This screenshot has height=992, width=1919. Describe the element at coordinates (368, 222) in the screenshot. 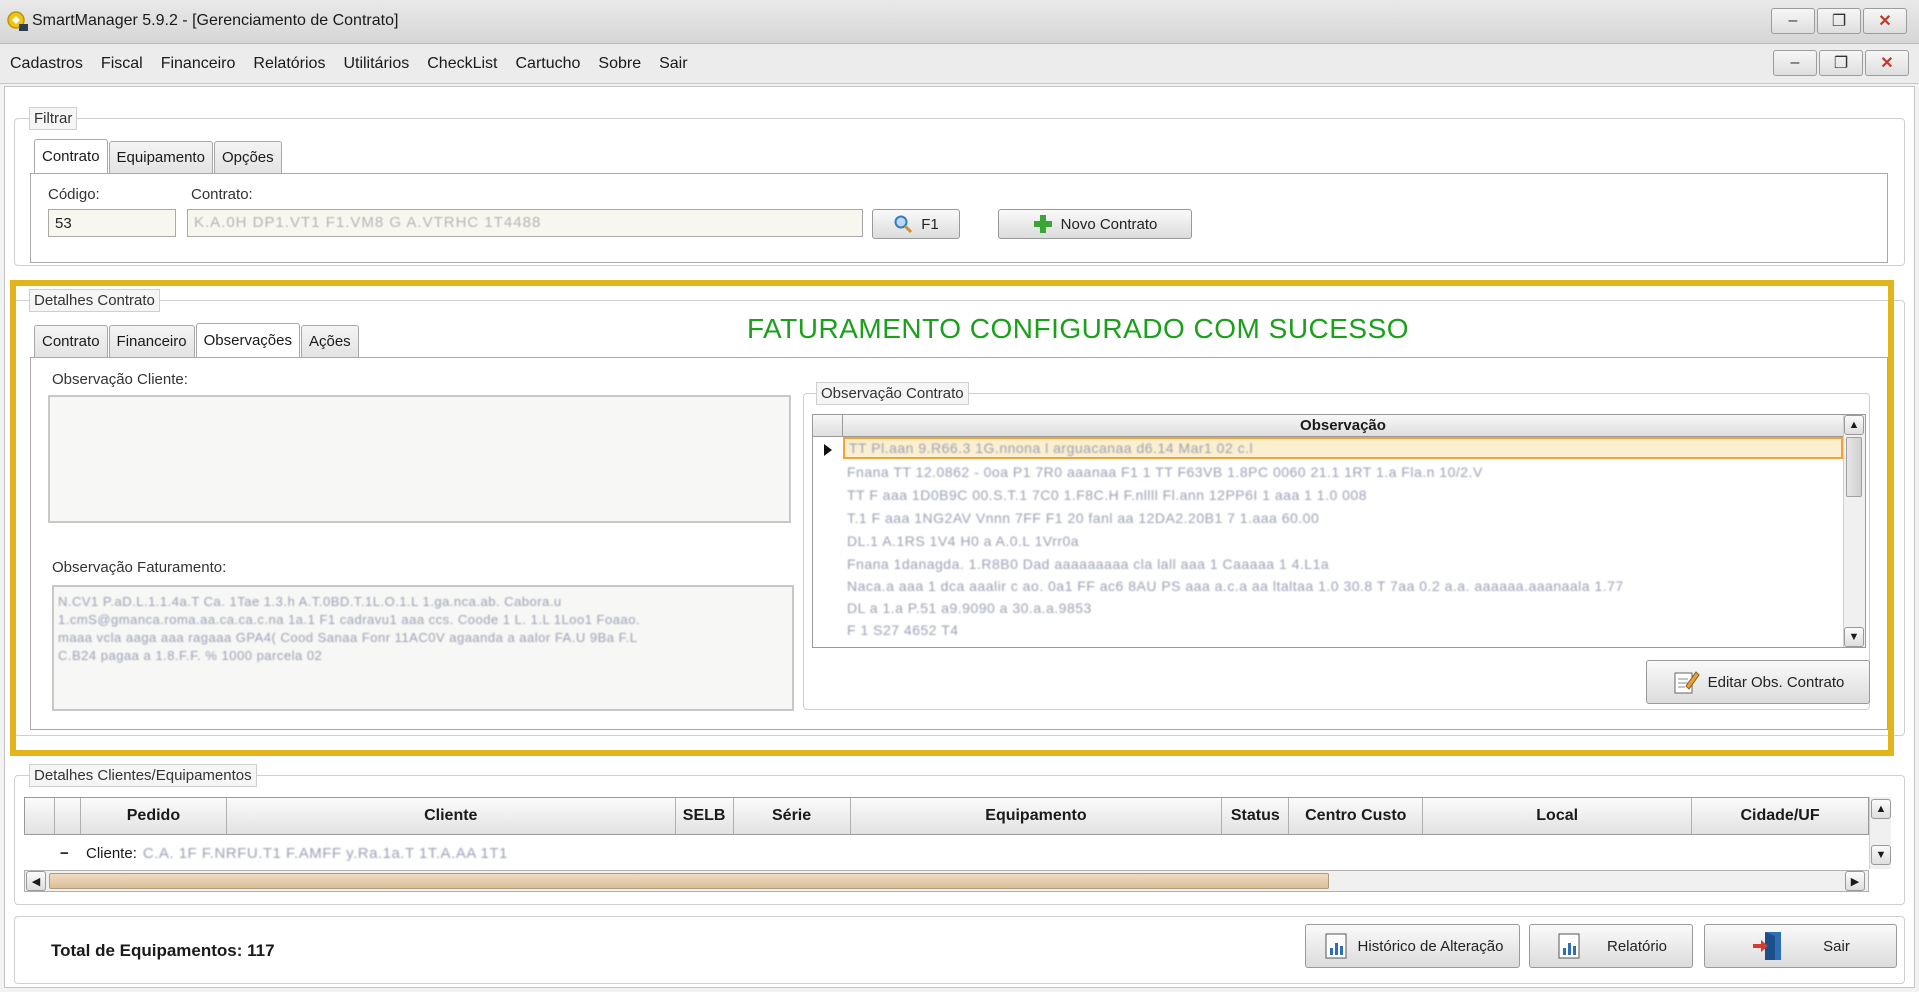

I see `contrato-value: K.A.0H DP1.VT1 F1.VM8 G A.VTRHC 1T4488` at that location.